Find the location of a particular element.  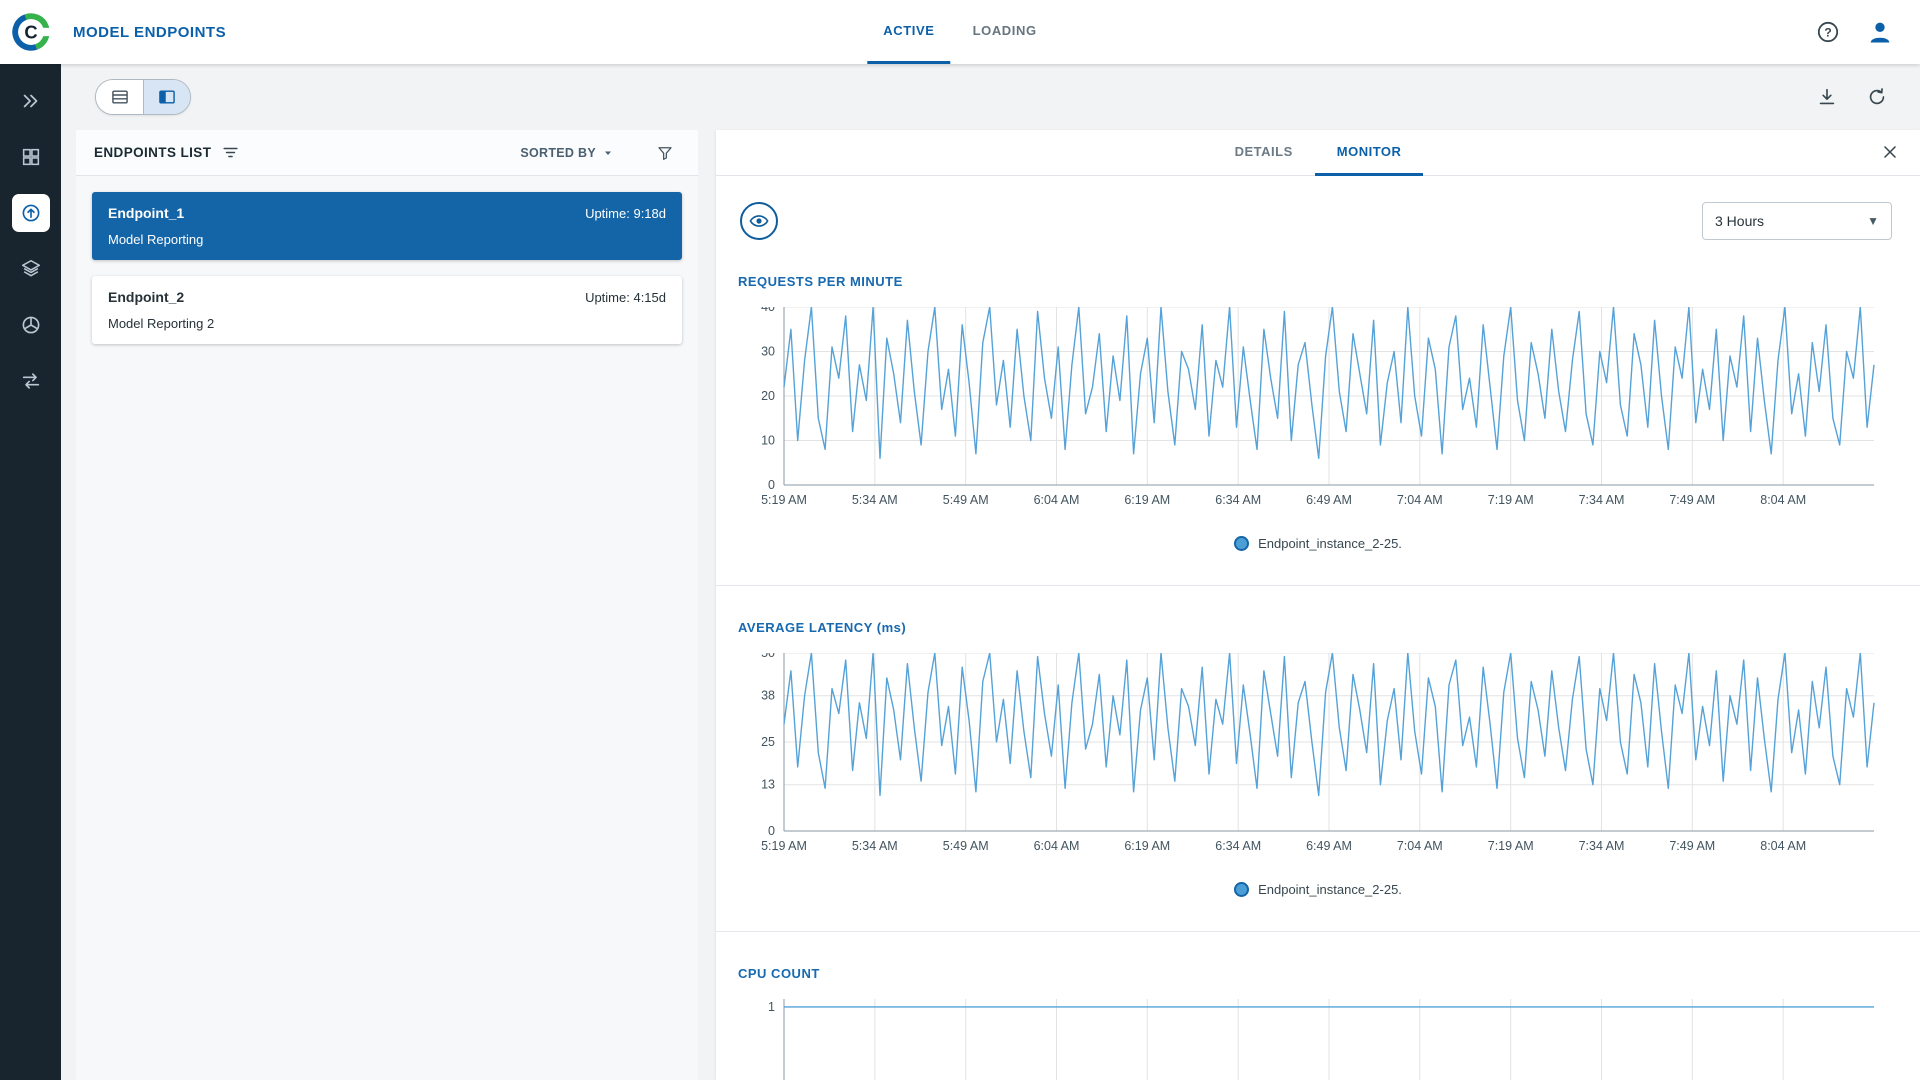

endpoint-uptime: Uptime: 9:18d is located at coordinates (625, 213).